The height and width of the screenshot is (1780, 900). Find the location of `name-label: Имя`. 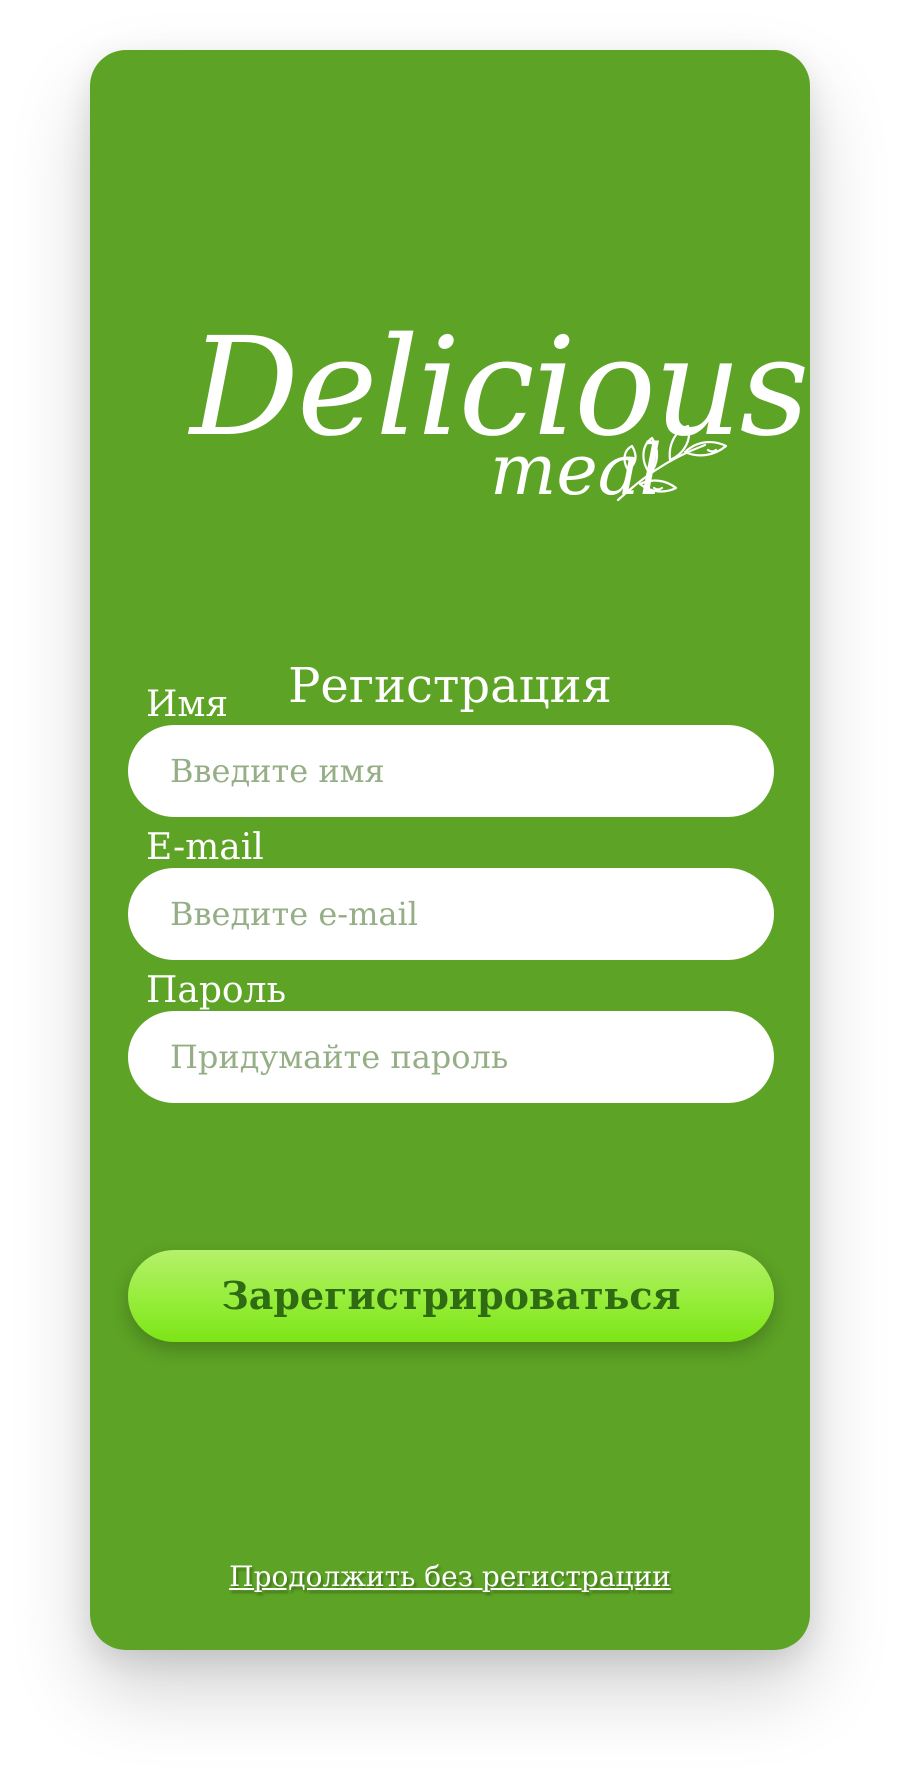

name-label: Имя is located at coordinates (187, 704).